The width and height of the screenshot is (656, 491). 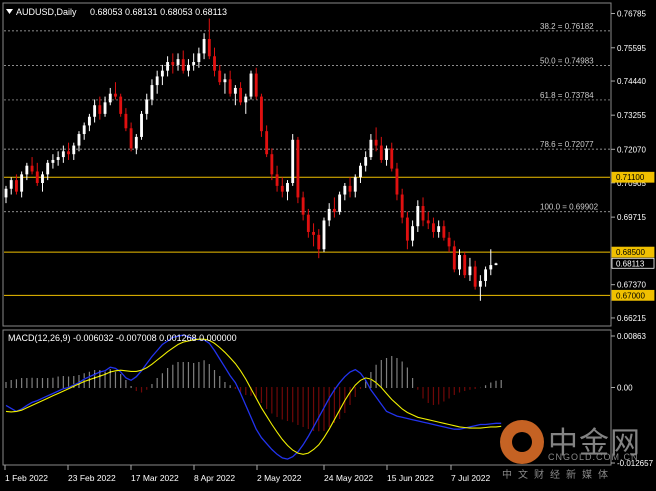 I want to click on cngold-watermark: 中金网 CNGOLD.COM.CN 中文财经新媒体, so click(x=575, y=449).